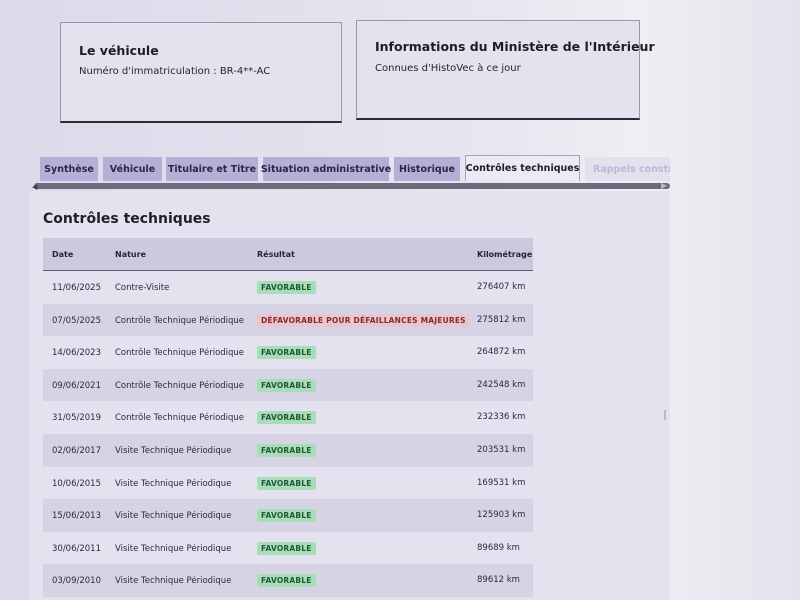  What do you see at coordinates (132, 169) in the screenshot?
I see `tab-vehicule: Véhicule` at bounding box center [132, 169].